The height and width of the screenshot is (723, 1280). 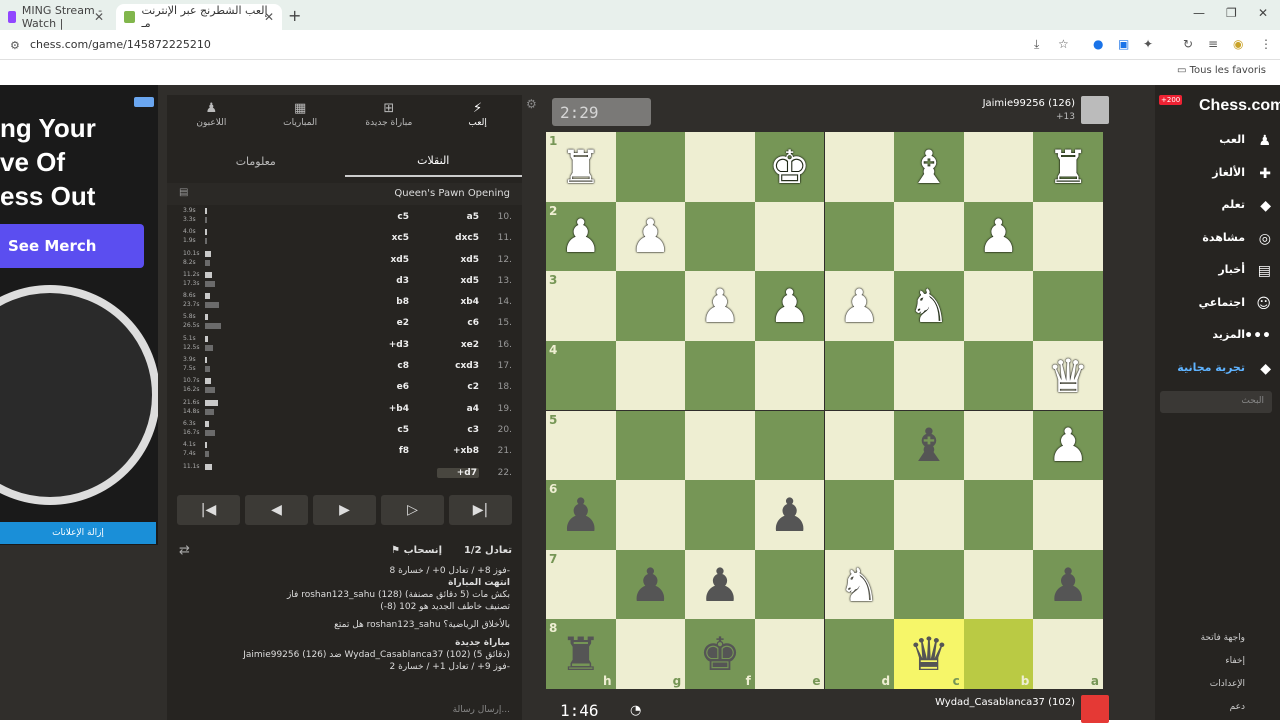 I want to click on black-king-piece: ♚, so click(x=720, y=654).